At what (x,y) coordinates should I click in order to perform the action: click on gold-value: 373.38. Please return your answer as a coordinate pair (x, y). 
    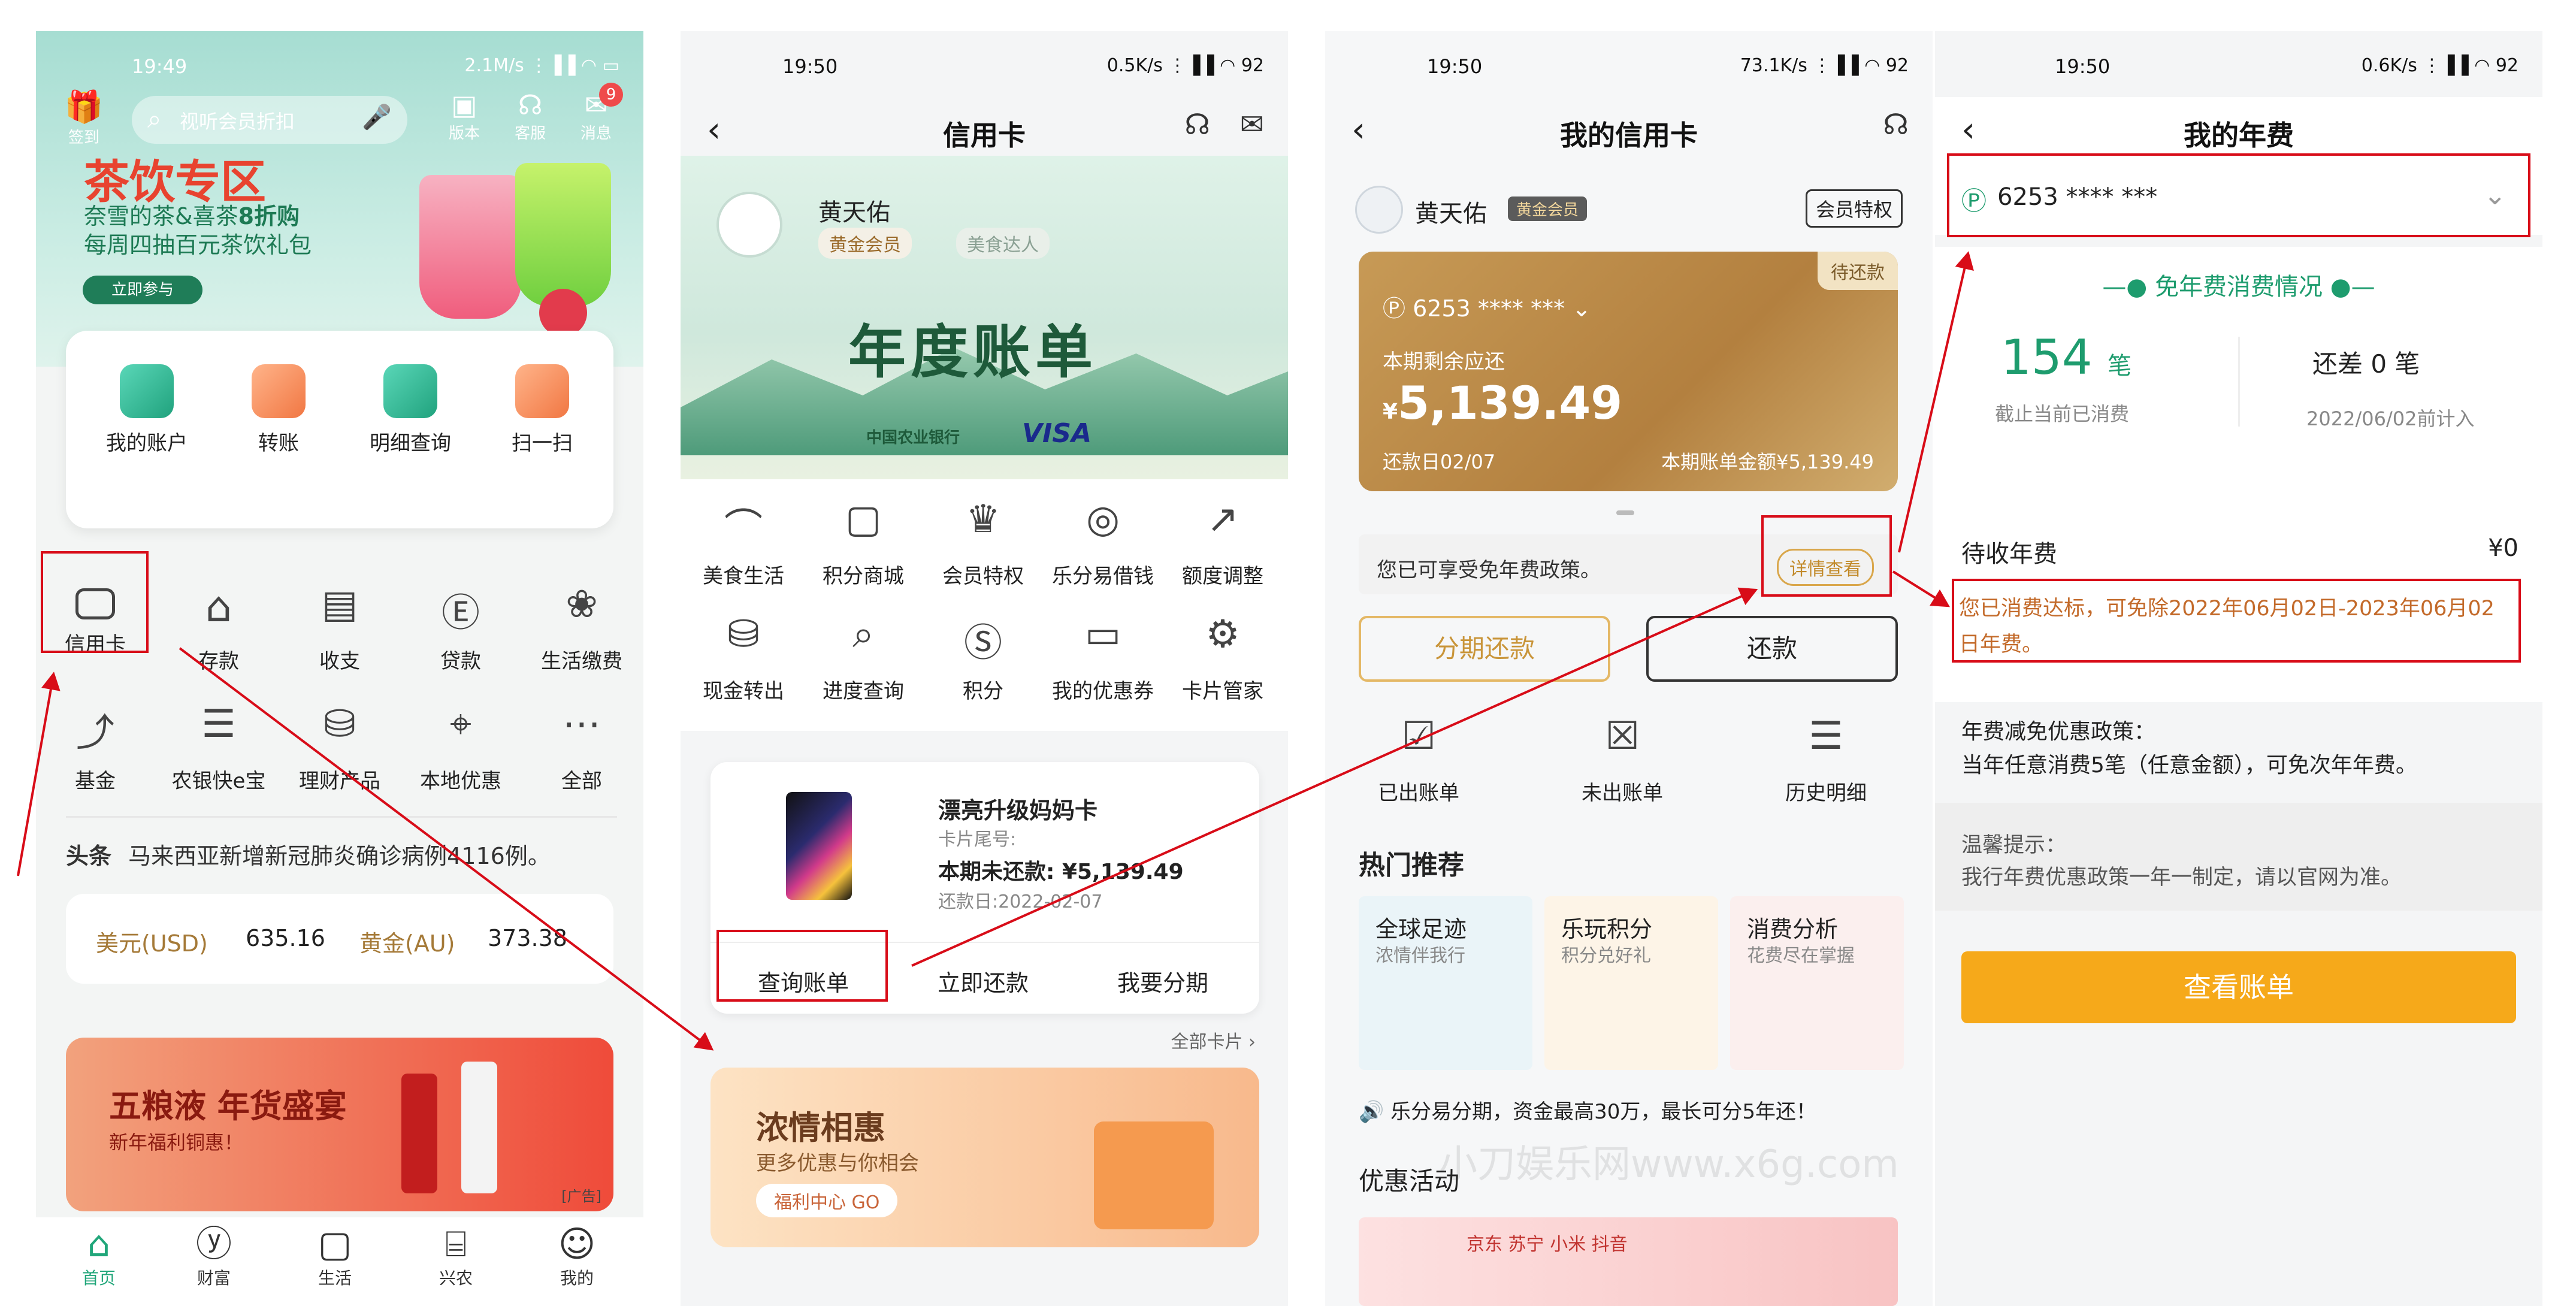
    Looking at the image, I should click on (527, 938).